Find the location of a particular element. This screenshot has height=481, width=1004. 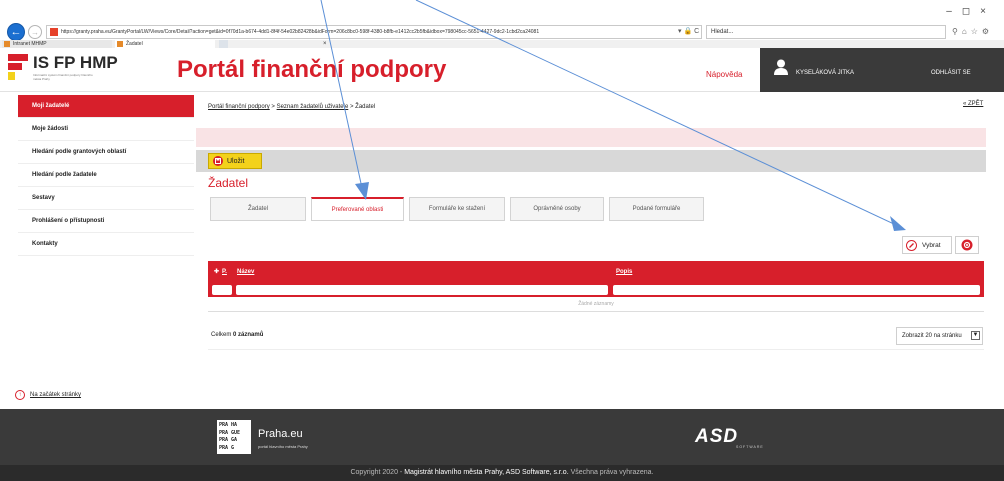

browser-back-button: ← is located at coordinates (16, 32).